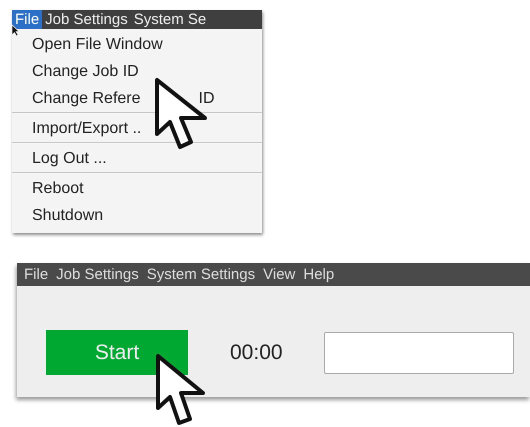 The width and height of the screenshot is (530, 427). What do you see at coordinates (137, 188) in the screenshot?
I see `menu-item: Reboot` at bounding box center [137, 188].